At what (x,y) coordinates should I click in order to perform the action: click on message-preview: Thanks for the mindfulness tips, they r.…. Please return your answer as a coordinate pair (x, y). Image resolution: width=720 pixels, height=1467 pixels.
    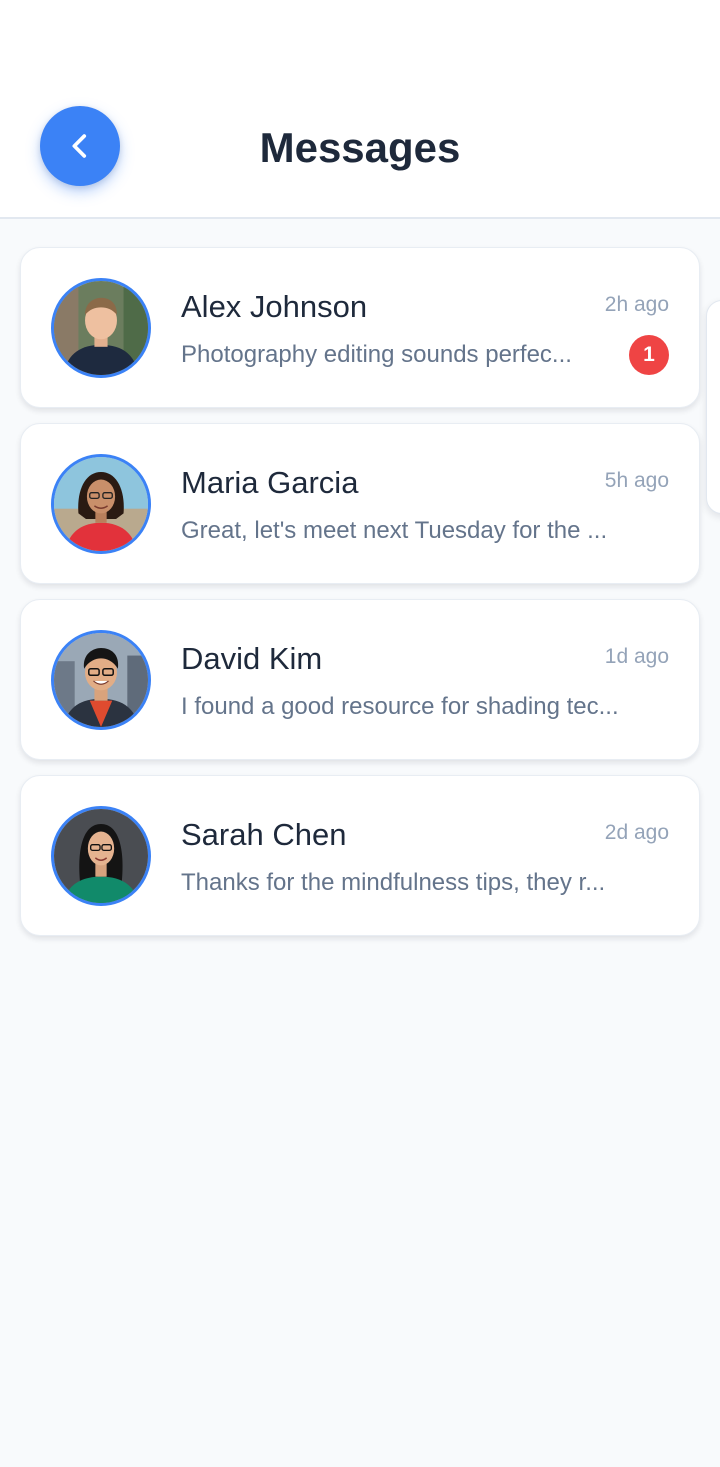
    Looking at the image, I should click on (393, 882).